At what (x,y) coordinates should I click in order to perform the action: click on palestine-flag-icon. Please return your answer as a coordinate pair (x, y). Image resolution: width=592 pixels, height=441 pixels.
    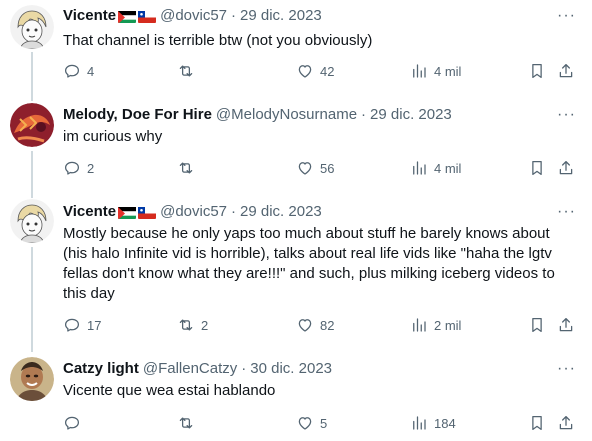
    Looking at the image, I should click on (127, 16).